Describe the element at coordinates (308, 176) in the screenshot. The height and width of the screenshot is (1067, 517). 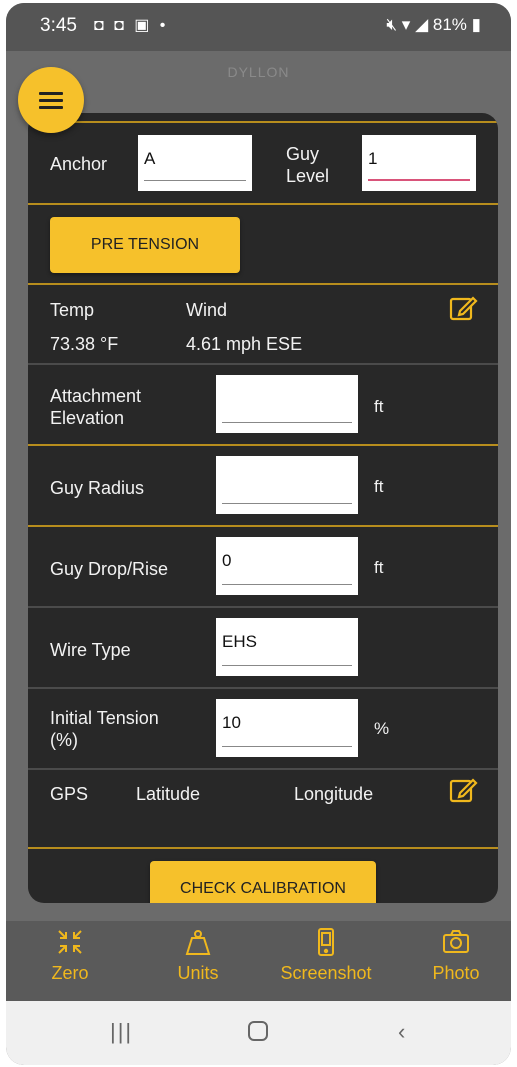
I see `guy-level-label-line2: Level` at that location.